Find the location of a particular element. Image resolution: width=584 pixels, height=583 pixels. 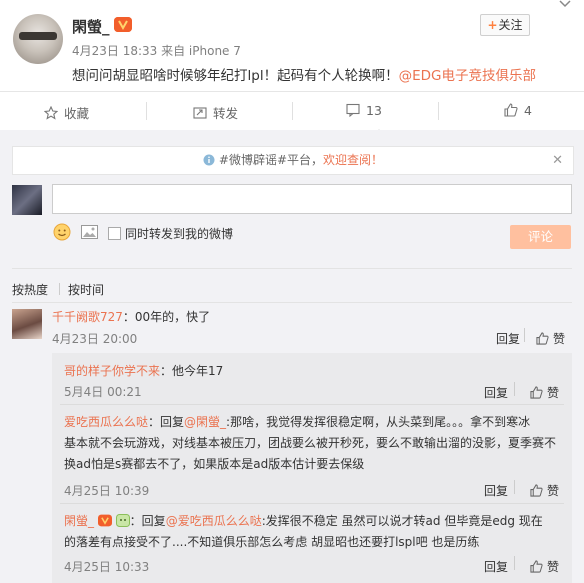

notice-hashtags: #微博辟谣#平台， is located at coordinates (271, 160).